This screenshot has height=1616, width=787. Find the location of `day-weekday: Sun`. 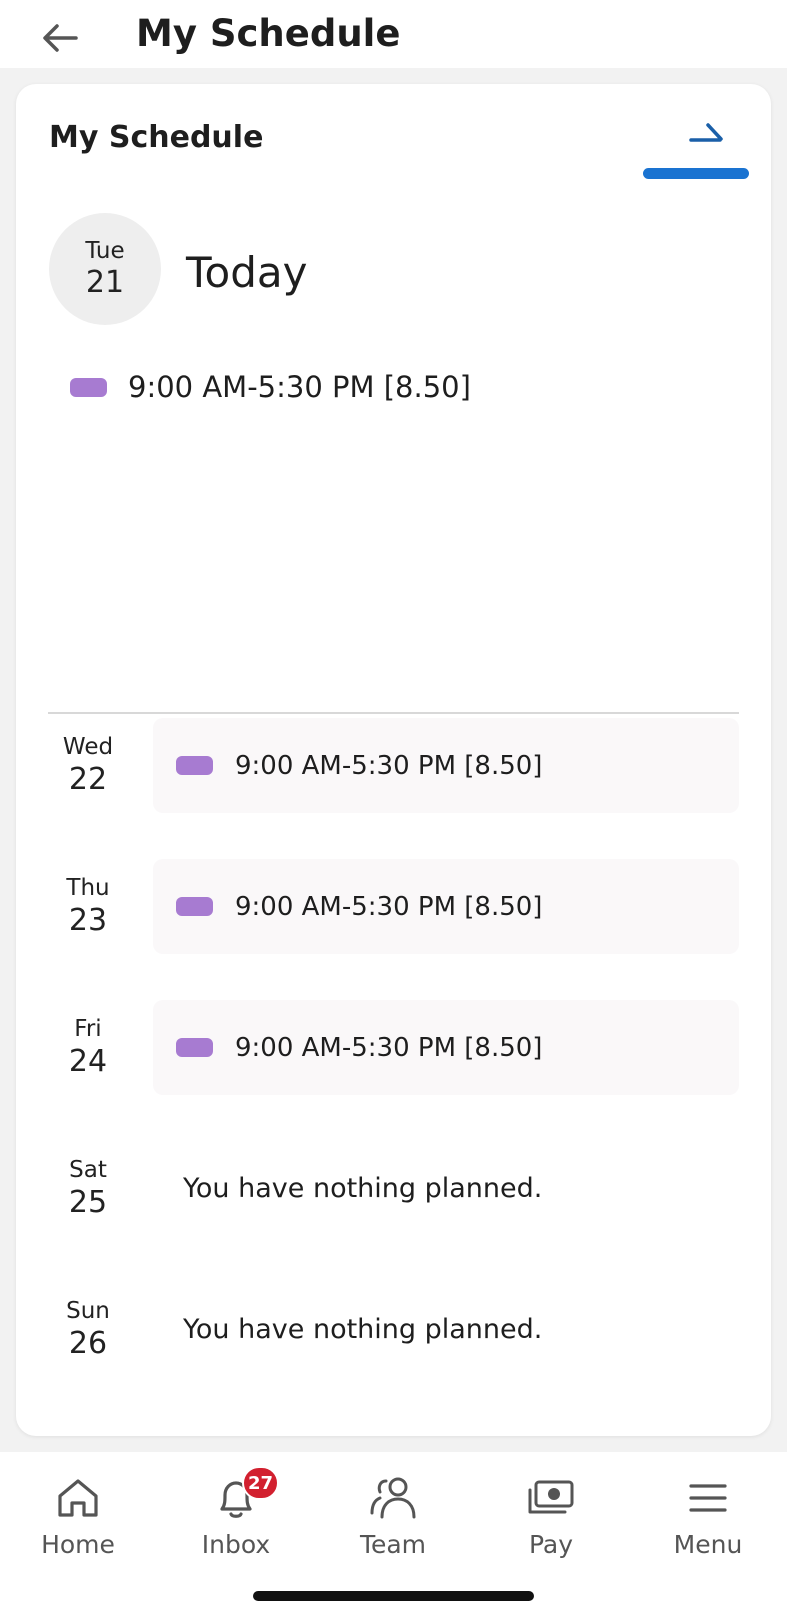

day-weekday: Sun is located at coordinates (88, 1310).